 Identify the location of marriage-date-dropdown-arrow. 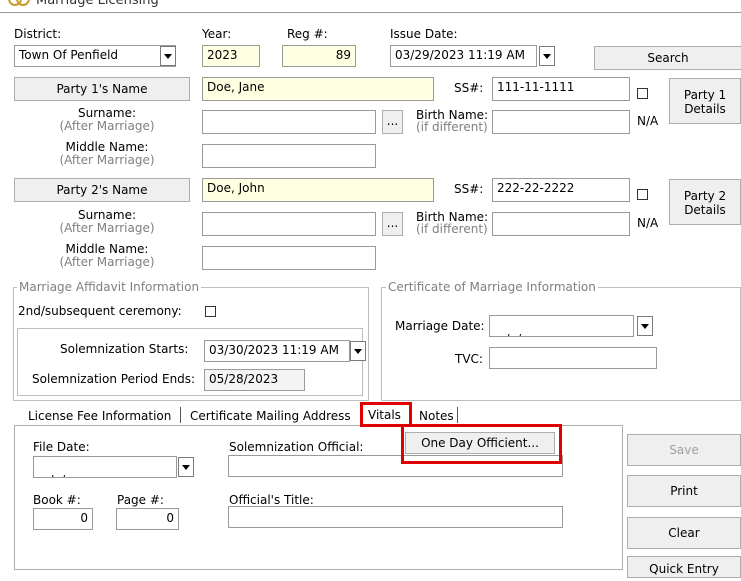
(645, 326).